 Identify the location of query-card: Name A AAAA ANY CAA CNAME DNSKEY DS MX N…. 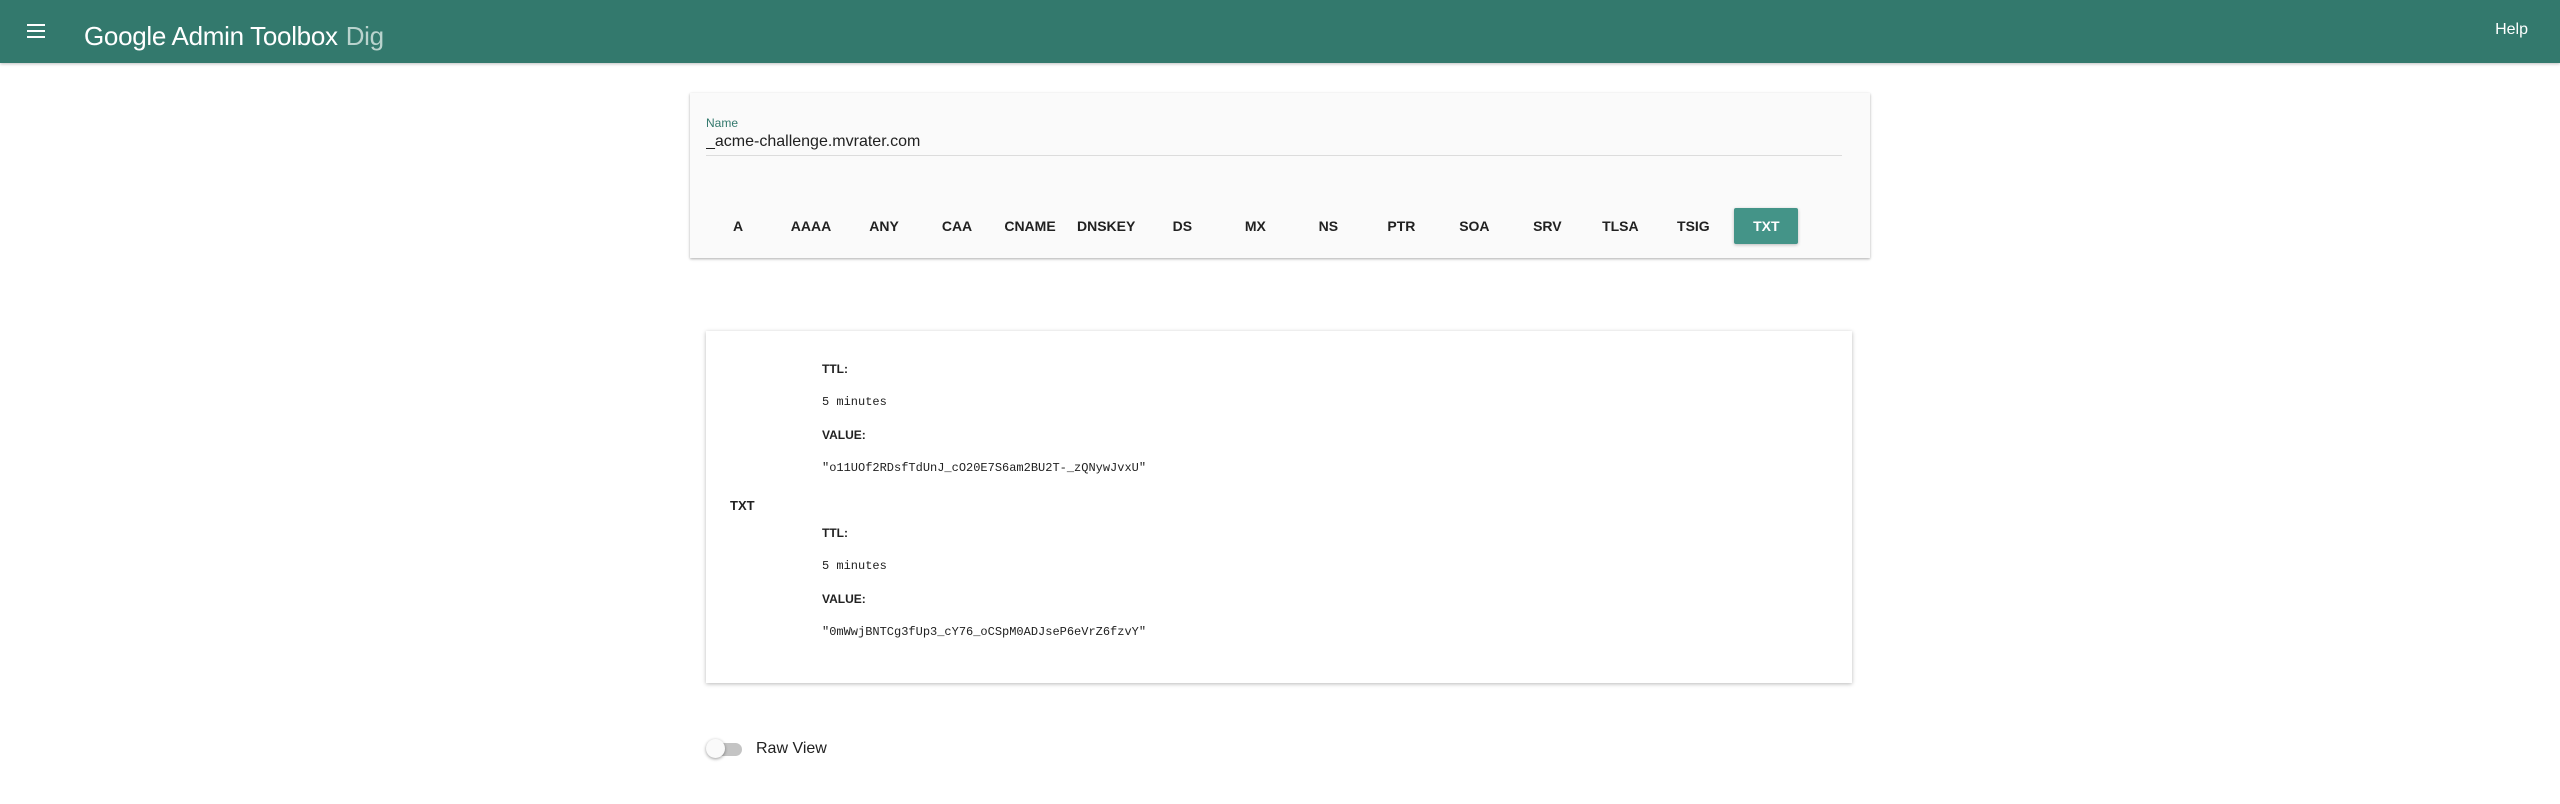
(1280, 175).